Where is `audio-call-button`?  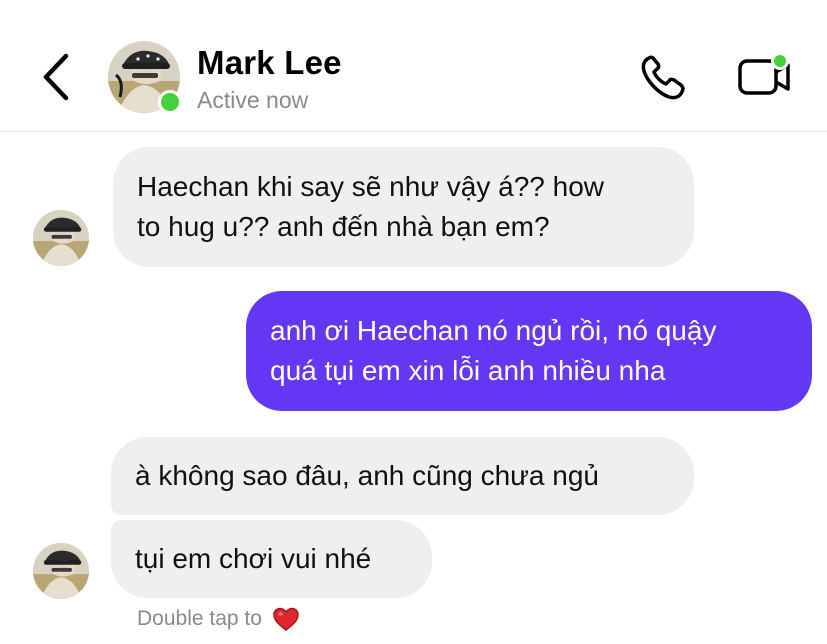 audio-call-button is located at coordinates (664, 78).